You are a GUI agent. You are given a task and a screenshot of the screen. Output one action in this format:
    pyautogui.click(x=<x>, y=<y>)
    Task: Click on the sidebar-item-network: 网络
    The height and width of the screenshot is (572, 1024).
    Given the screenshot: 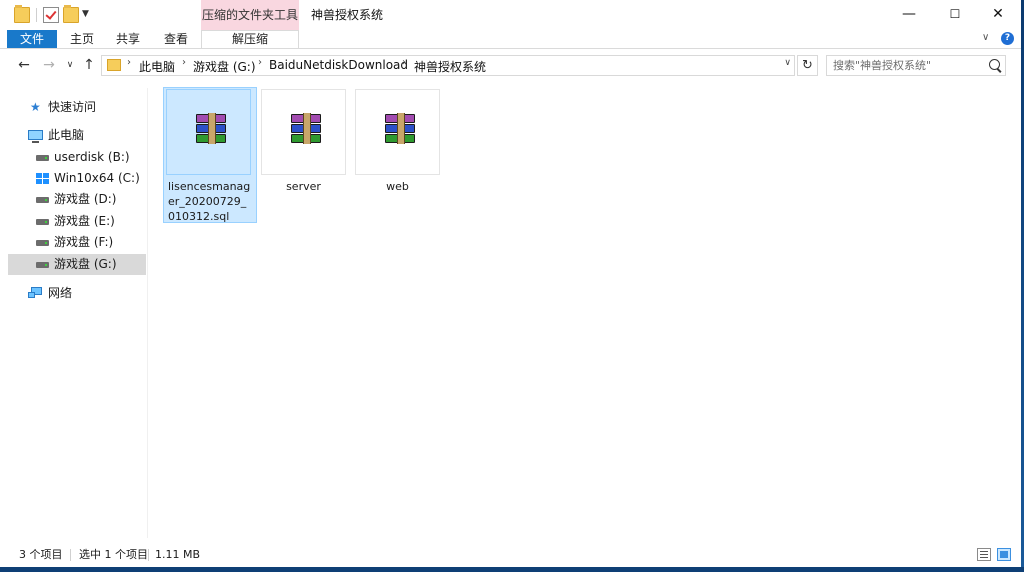 What is the action you would take?
    pyautogui.click(x=77, y=293)
    